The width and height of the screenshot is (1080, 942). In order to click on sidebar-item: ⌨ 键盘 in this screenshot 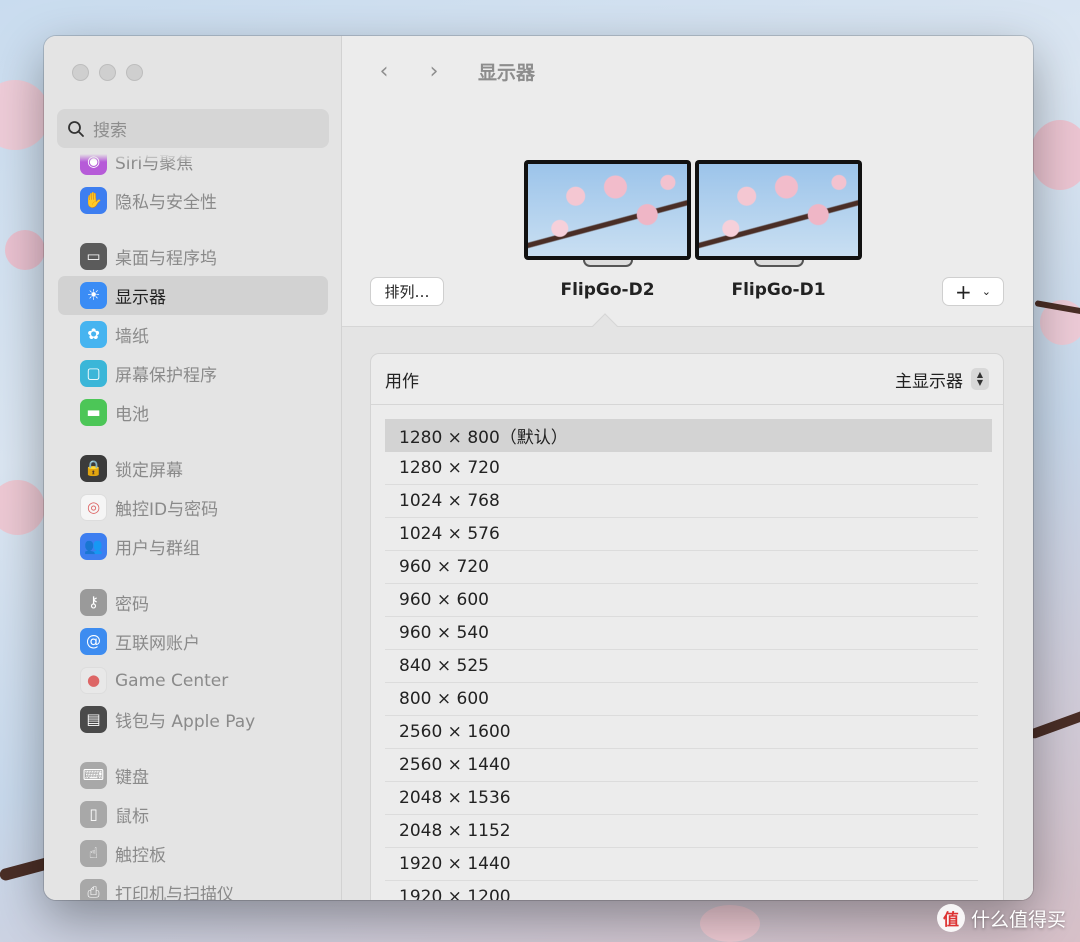, I will do `click(193, 775)`.